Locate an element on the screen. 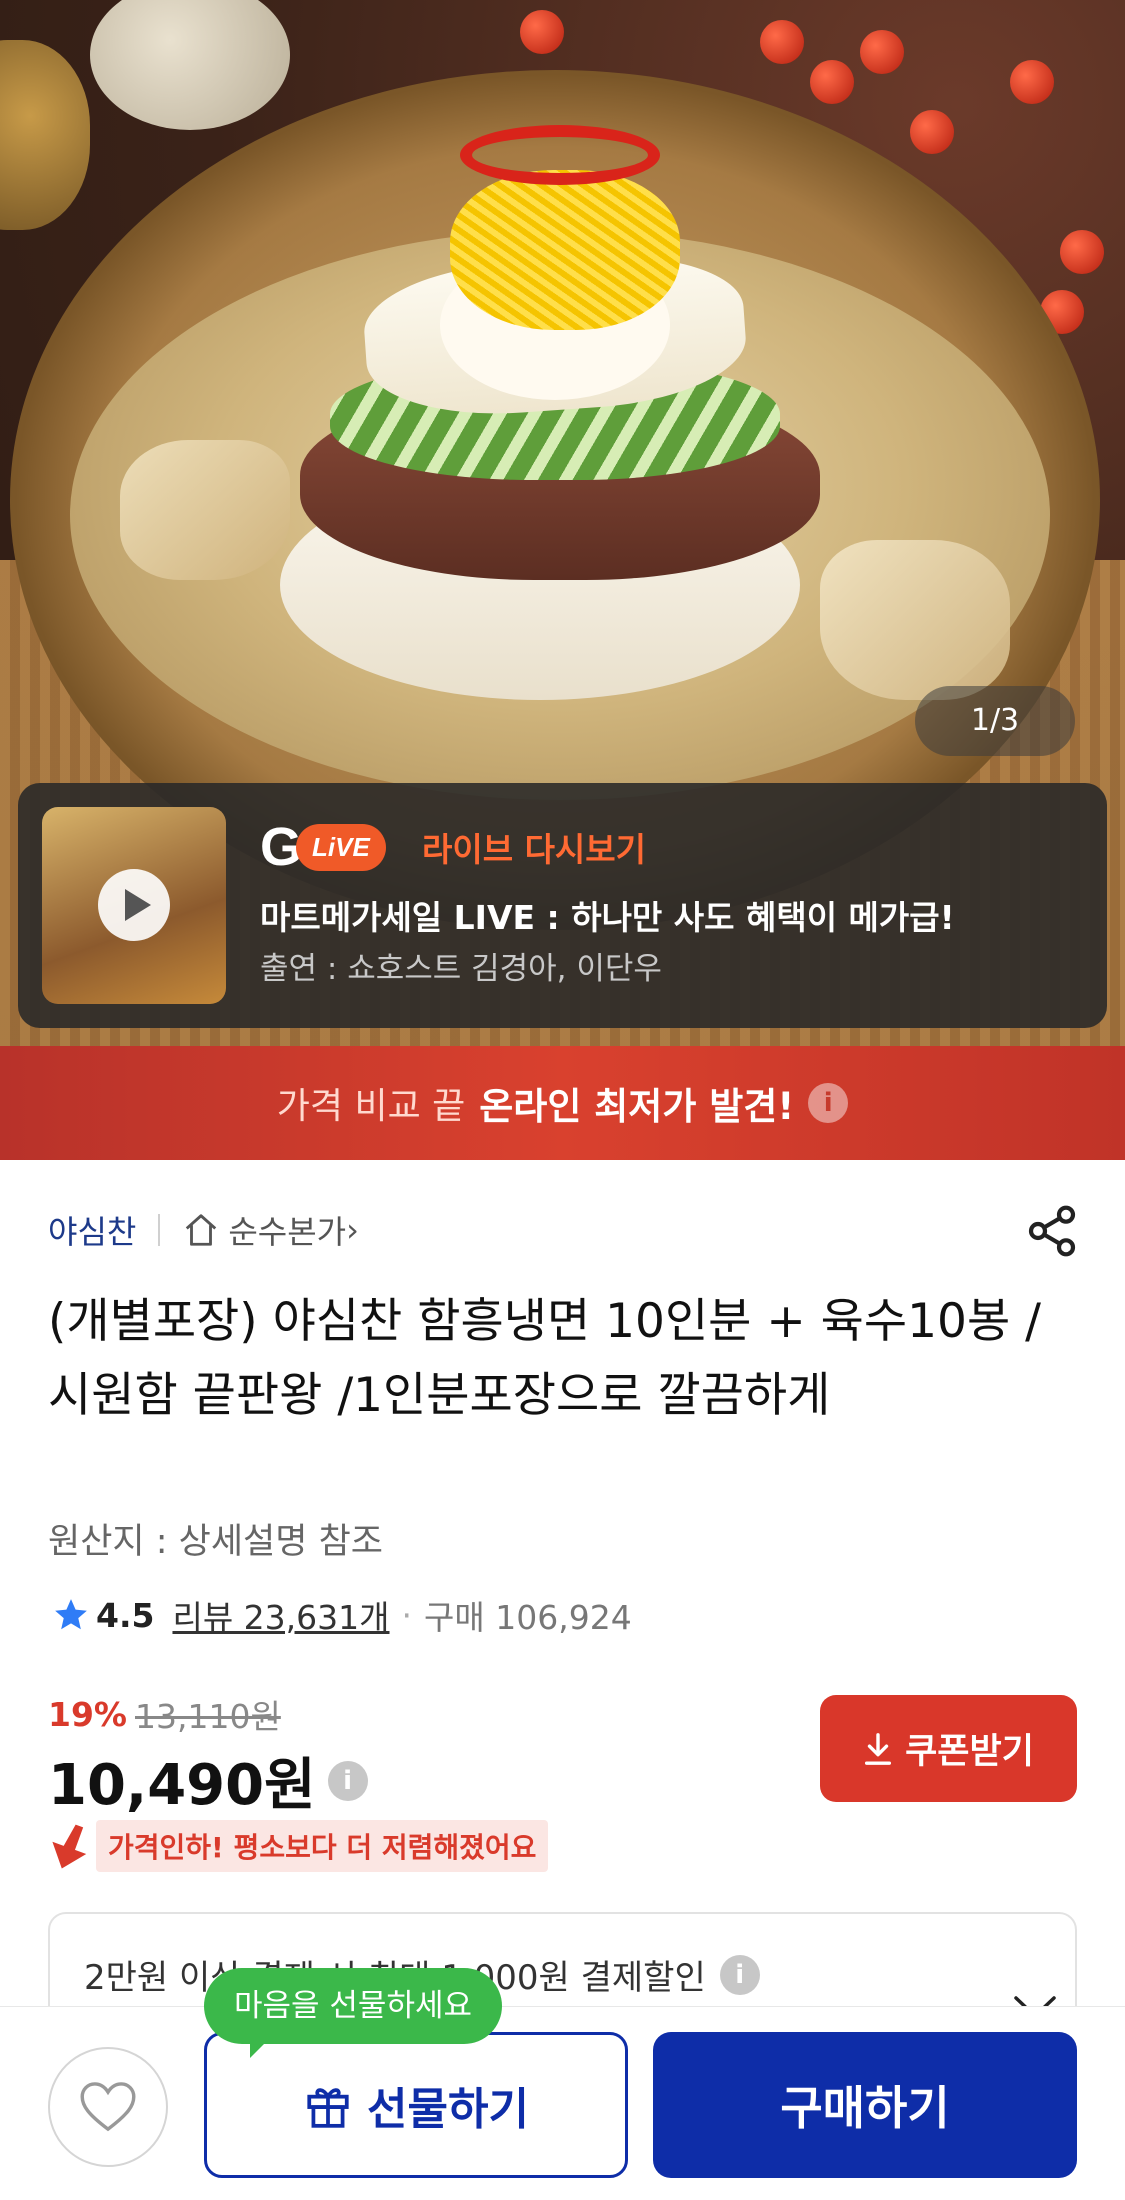 This screenshot has height=2200, width=1125. download-icon is located at coordinates (878, 1748).